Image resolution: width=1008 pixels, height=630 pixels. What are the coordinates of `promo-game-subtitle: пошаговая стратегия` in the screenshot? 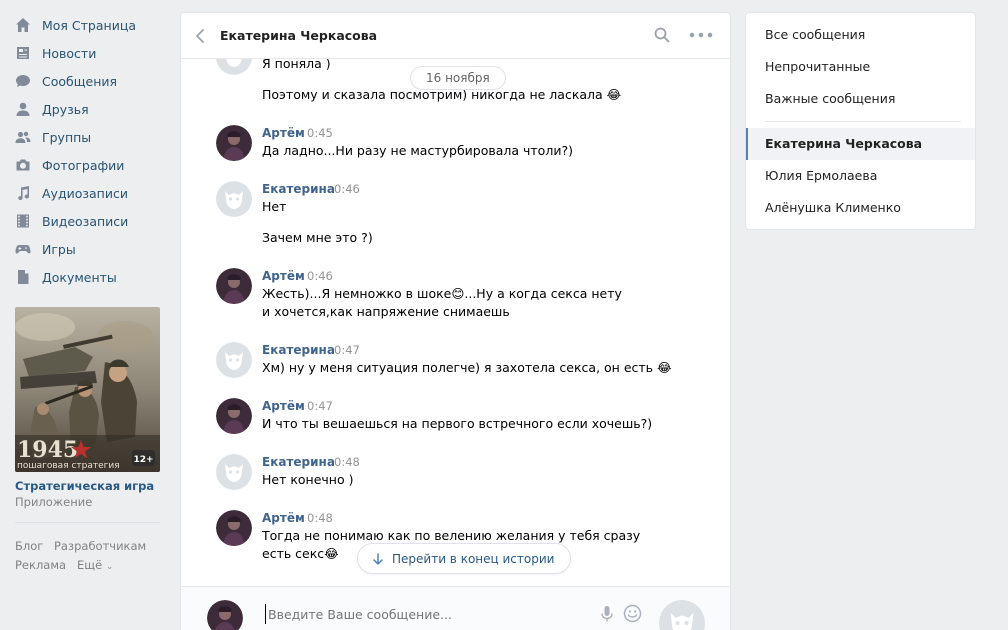 It's located at (68, 466).